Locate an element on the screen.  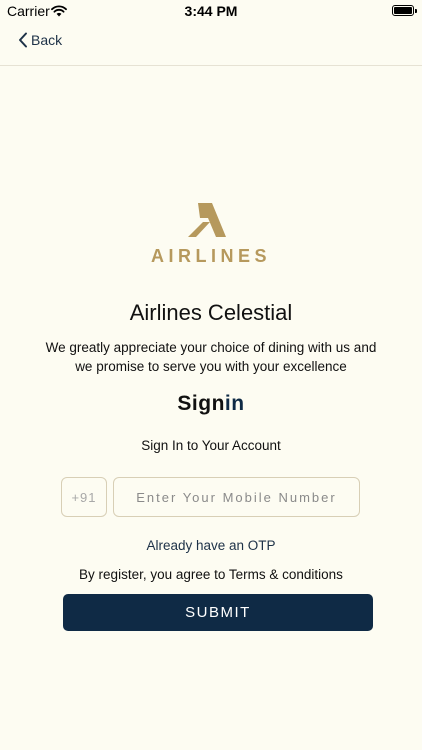
signin-heading: Signin is located at coordinates (211, 404).